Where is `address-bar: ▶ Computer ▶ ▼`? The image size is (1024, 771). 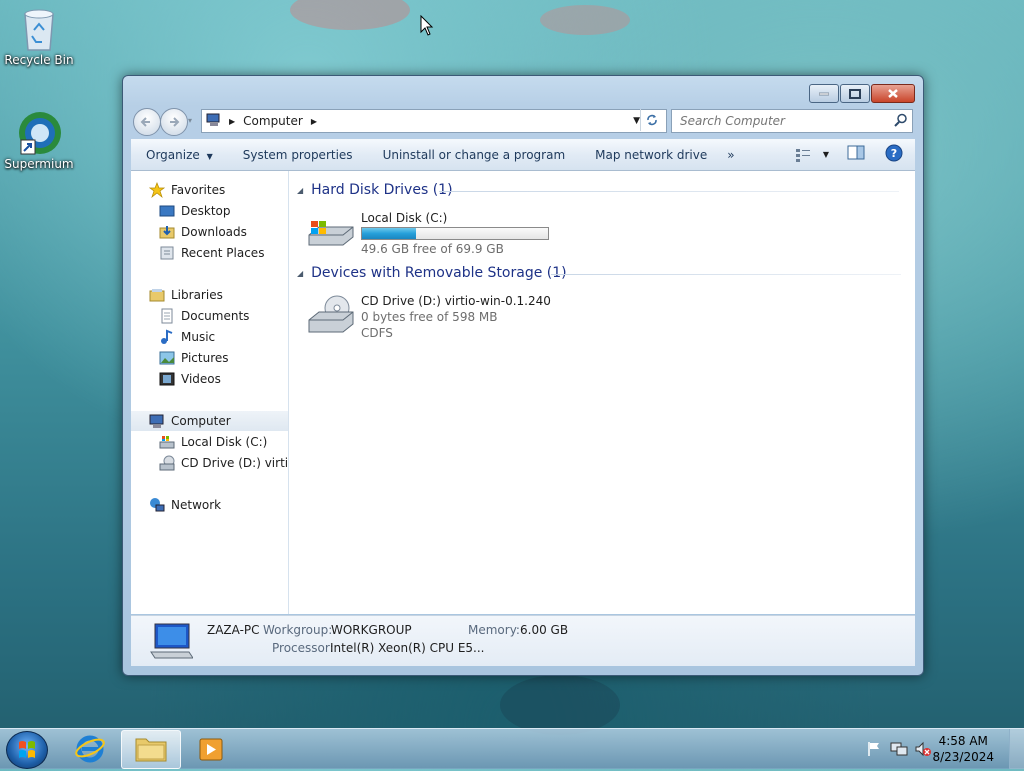 address-bar: ▶ Computer ▶ ▼ is located at coordinates (434, 121).